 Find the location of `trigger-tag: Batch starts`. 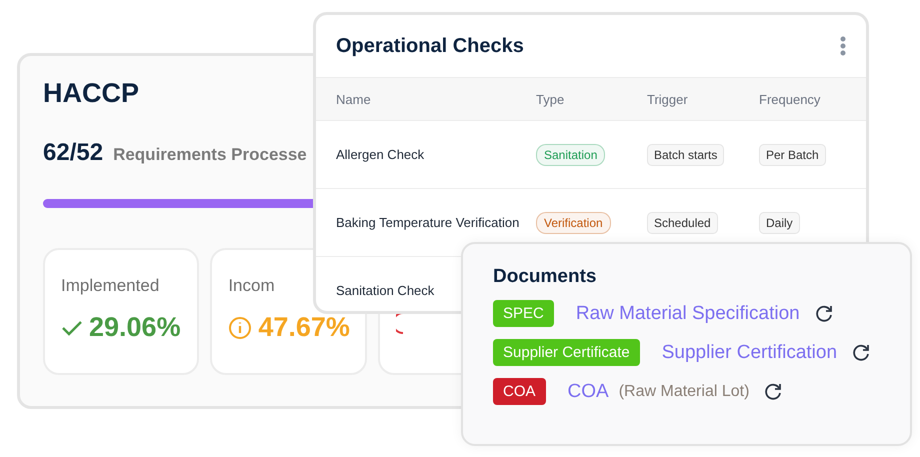

trigger-tag: Batch starts is located at coordinates (685, 155).